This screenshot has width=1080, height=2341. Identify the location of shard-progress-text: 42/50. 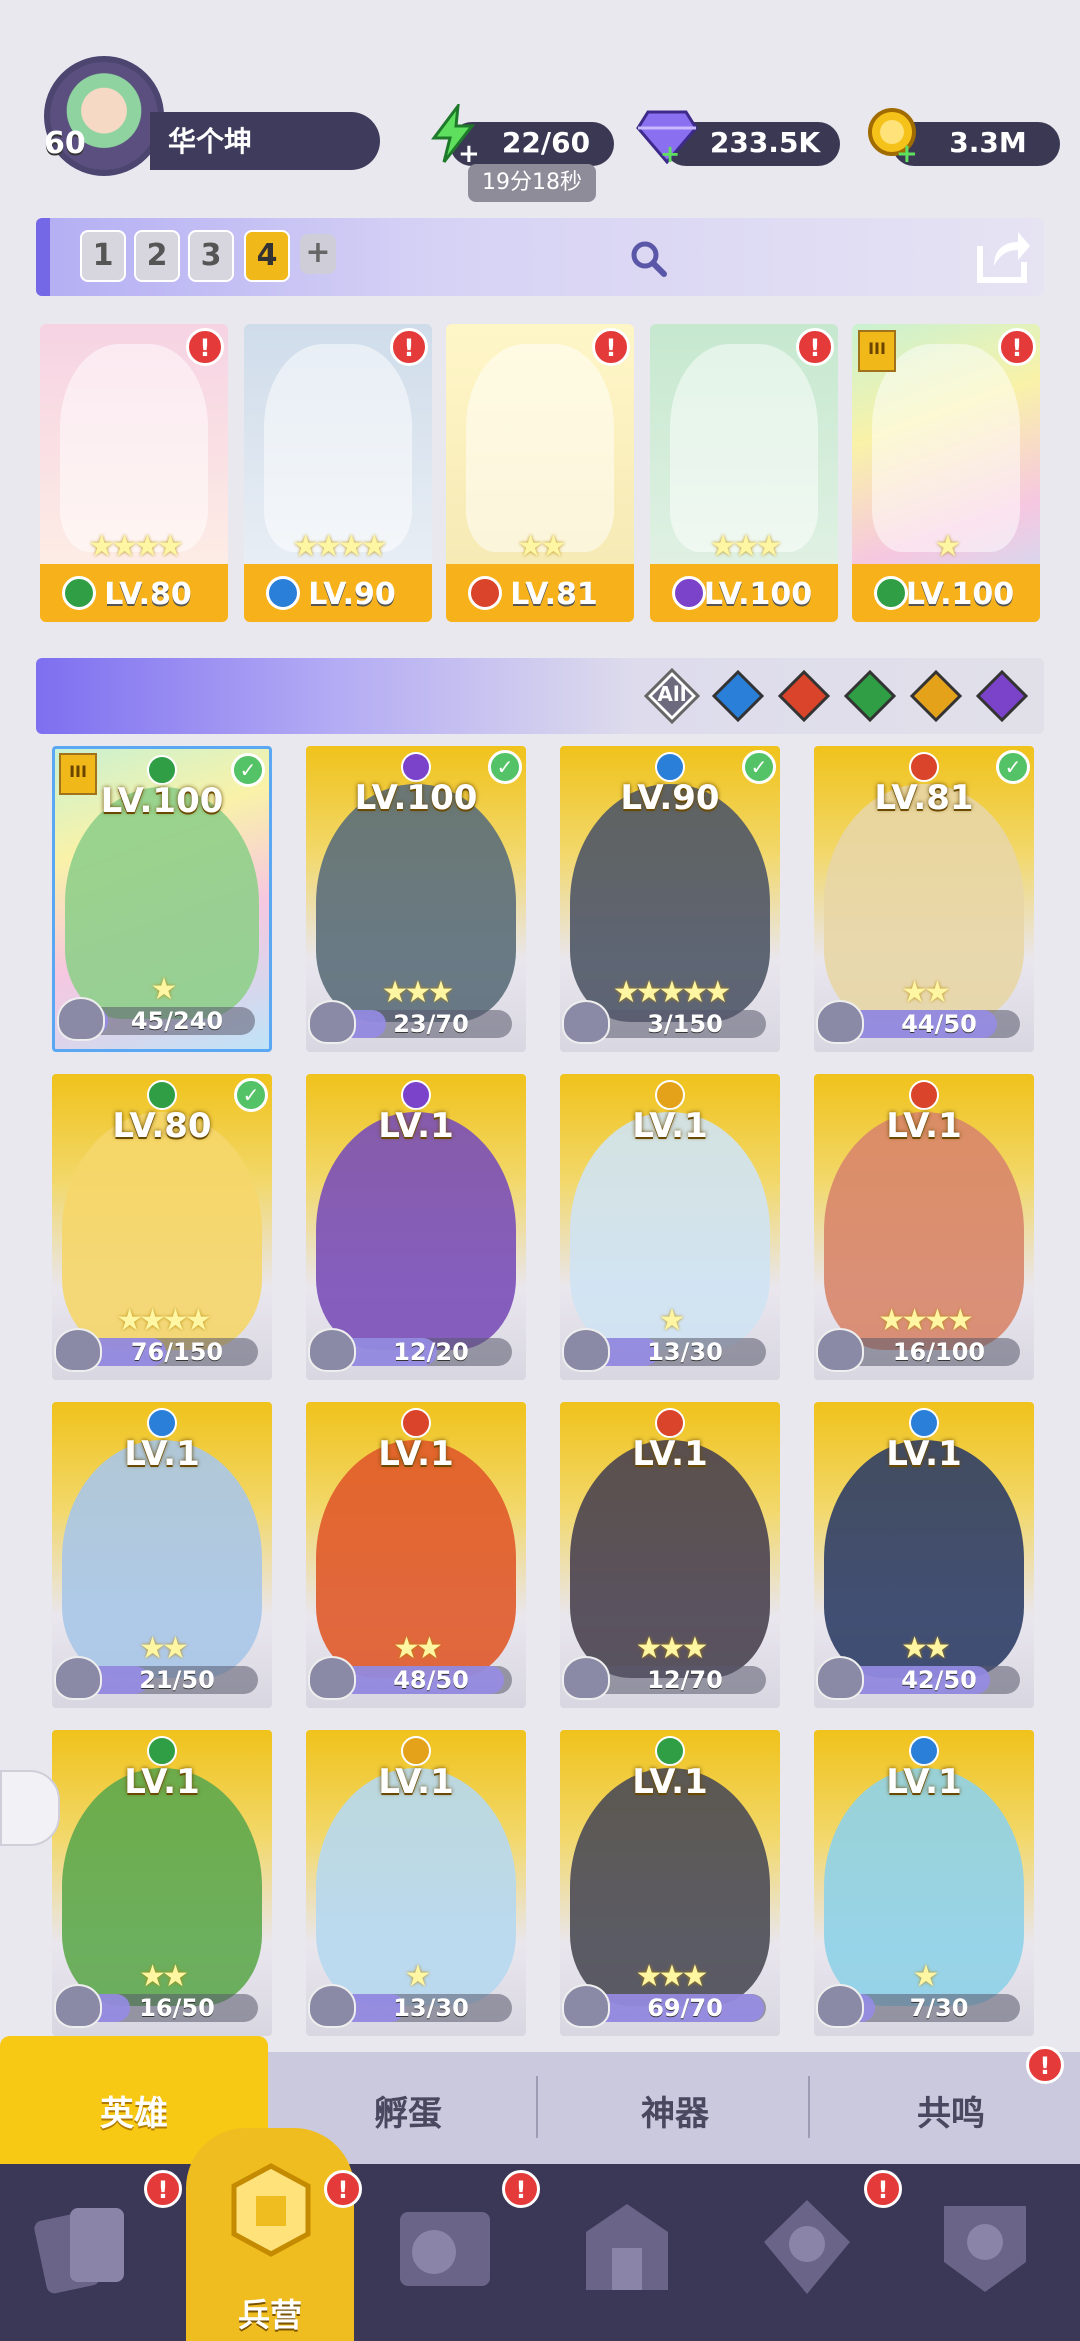
(939, 1680).